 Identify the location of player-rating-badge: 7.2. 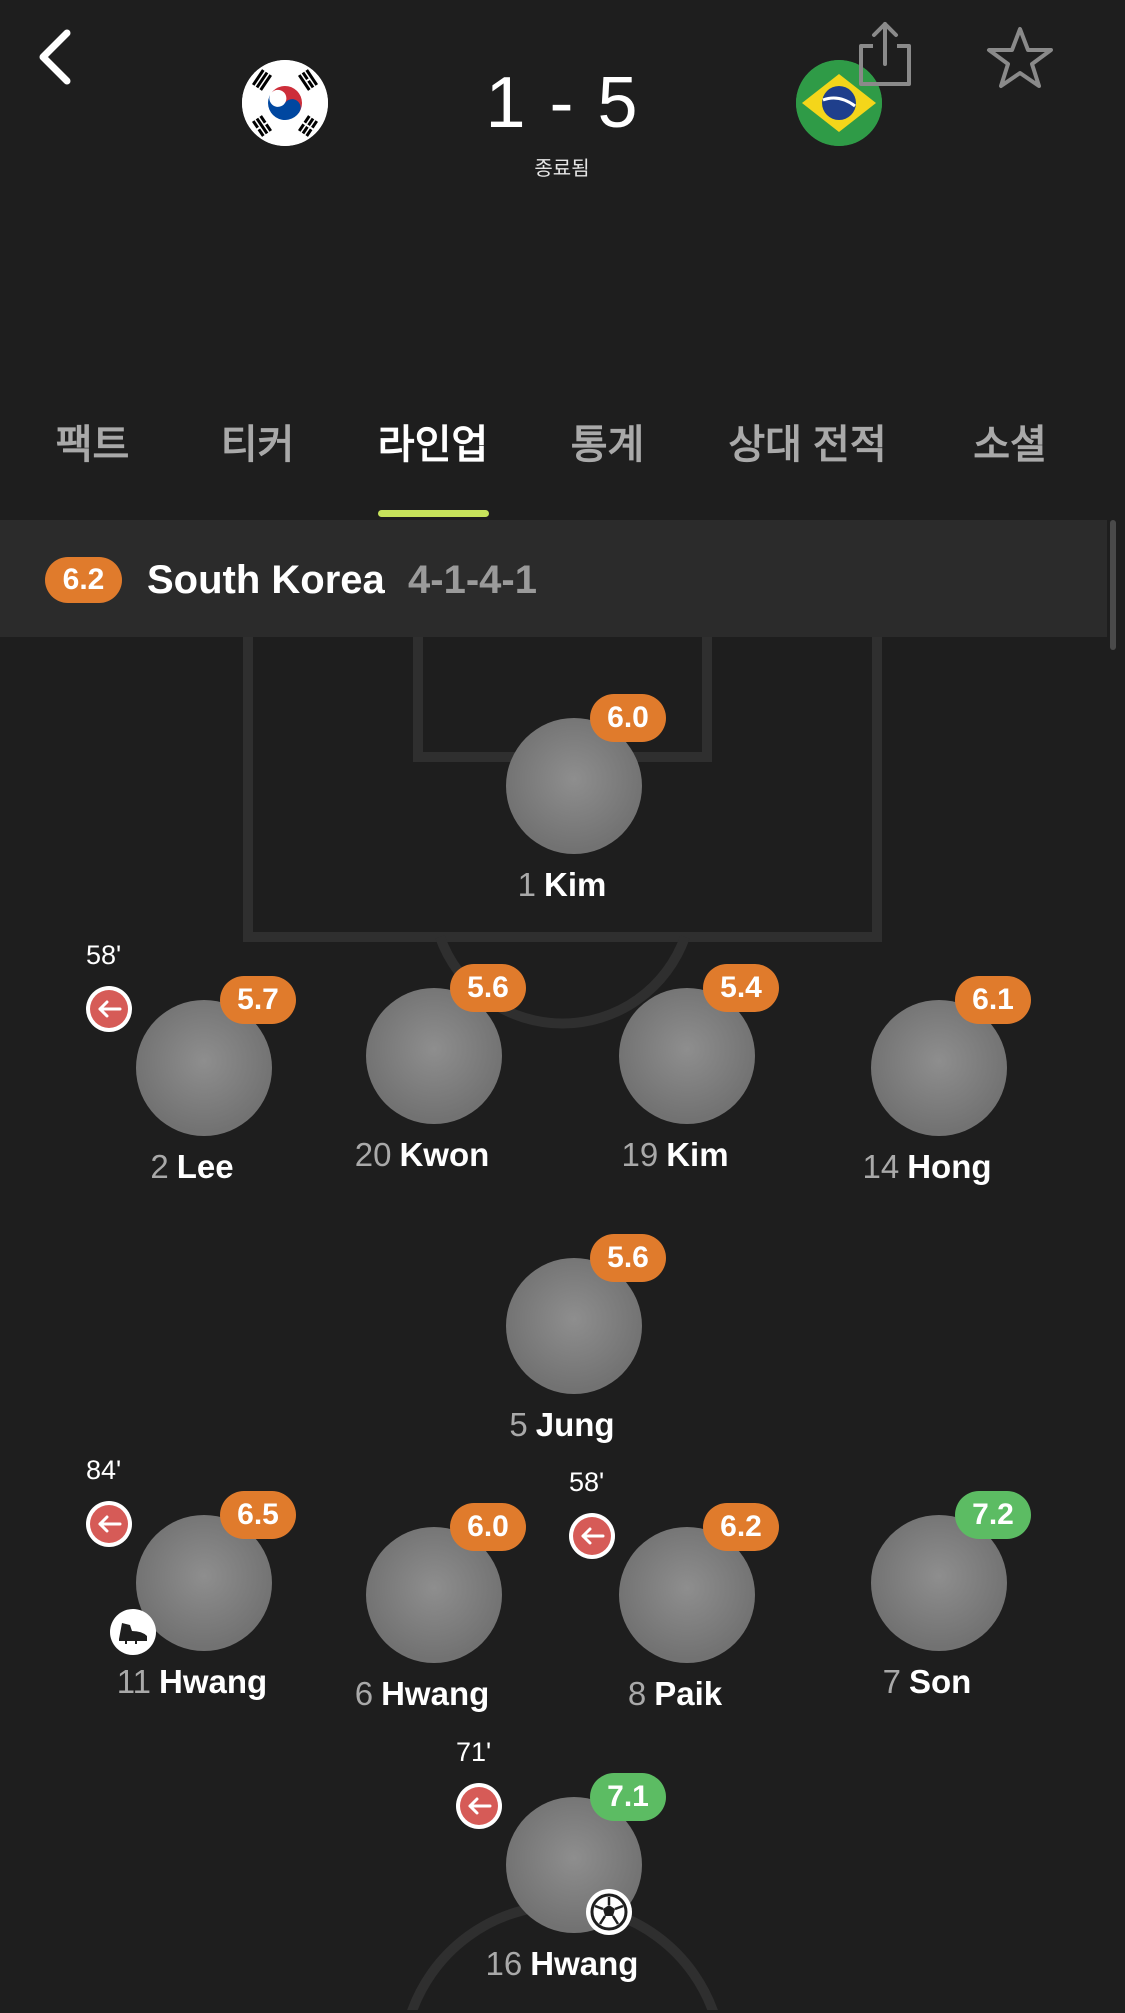
(993, 1515).